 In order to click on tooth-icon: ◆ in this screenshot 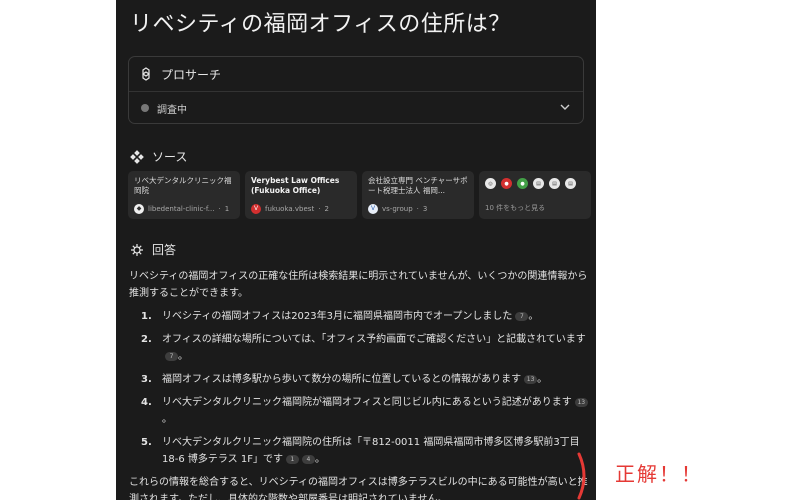, I will do `click(139, 209)`.